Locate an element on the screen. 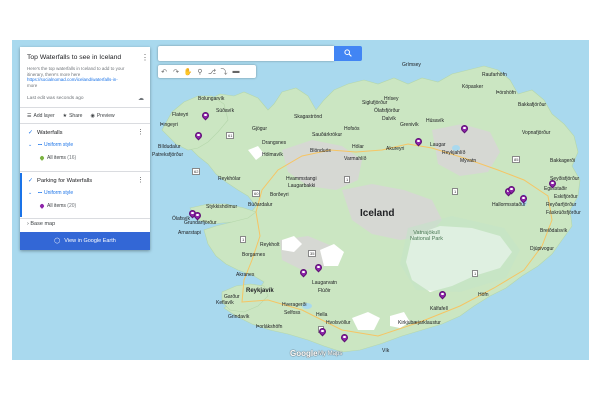 Image resolution: width=600 pixels, height=400 pixels. undo-icon: ↶ is located at coordinates (164, 71).